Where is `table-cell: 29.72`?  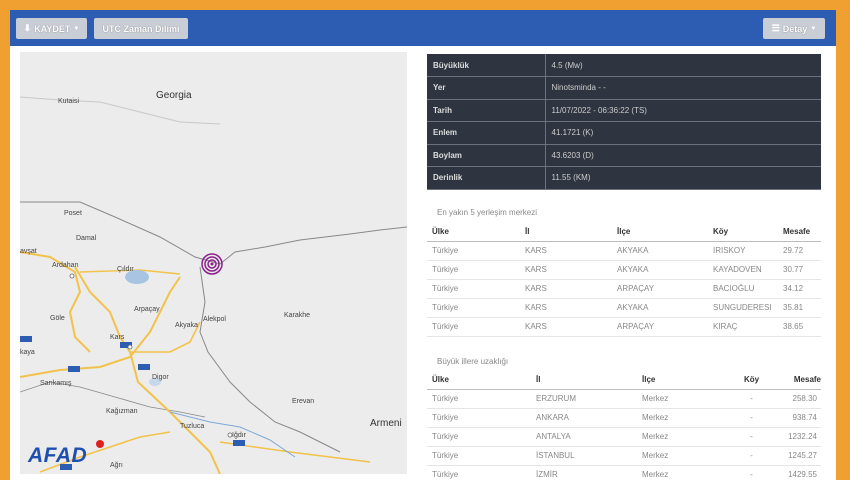 table-cell: 29.72 is located at coordinates (799, 251).